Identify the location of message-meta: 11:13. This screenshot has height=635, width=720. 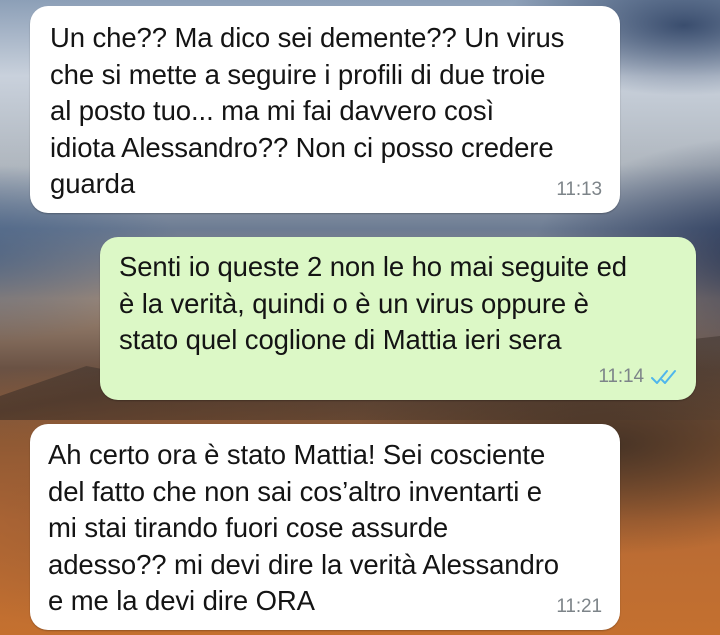
(579, 190).